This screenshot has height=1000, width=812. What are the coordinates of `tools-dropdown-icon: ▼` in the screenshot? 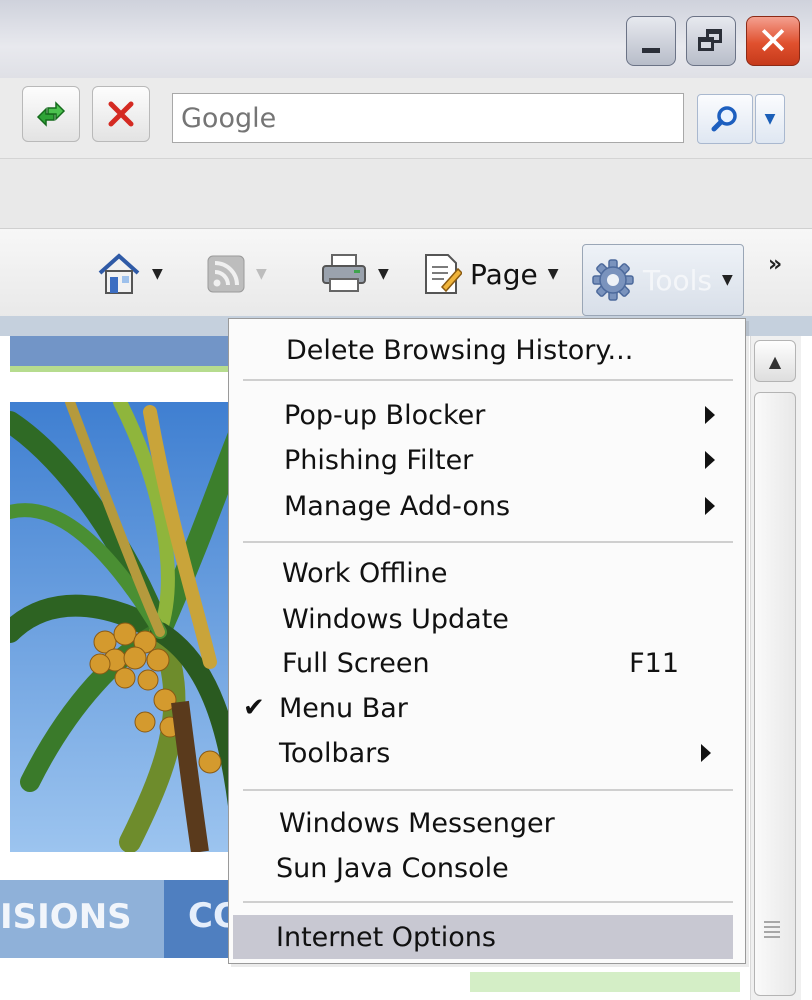 It's located at (727, 280).